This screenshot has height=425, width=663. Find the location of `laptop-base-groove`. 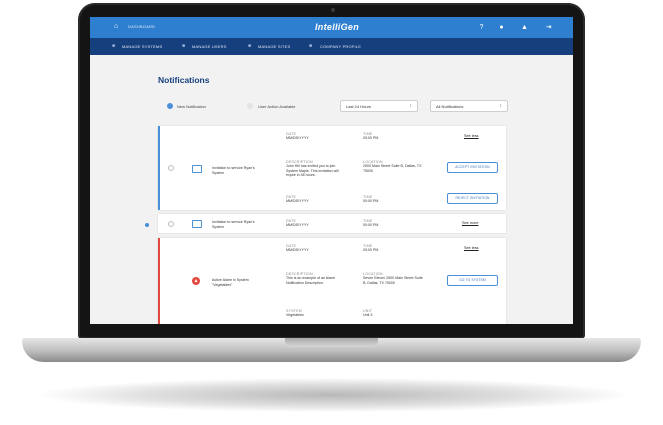

laptop-base-groove is located at coordinates (331, 342).